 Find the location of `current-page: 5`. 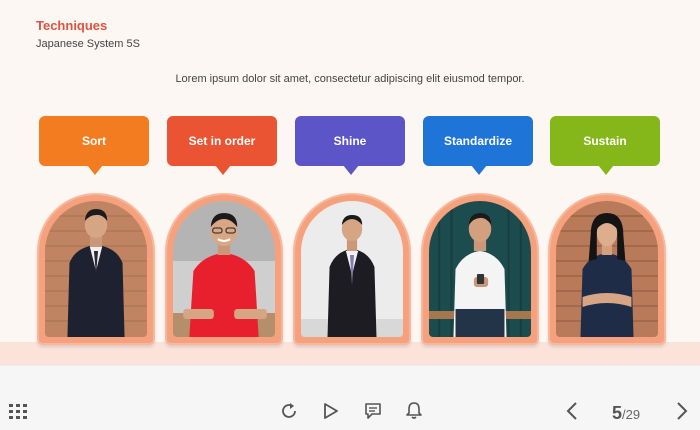

current-page: 5 is located at coordinates (617, 413).